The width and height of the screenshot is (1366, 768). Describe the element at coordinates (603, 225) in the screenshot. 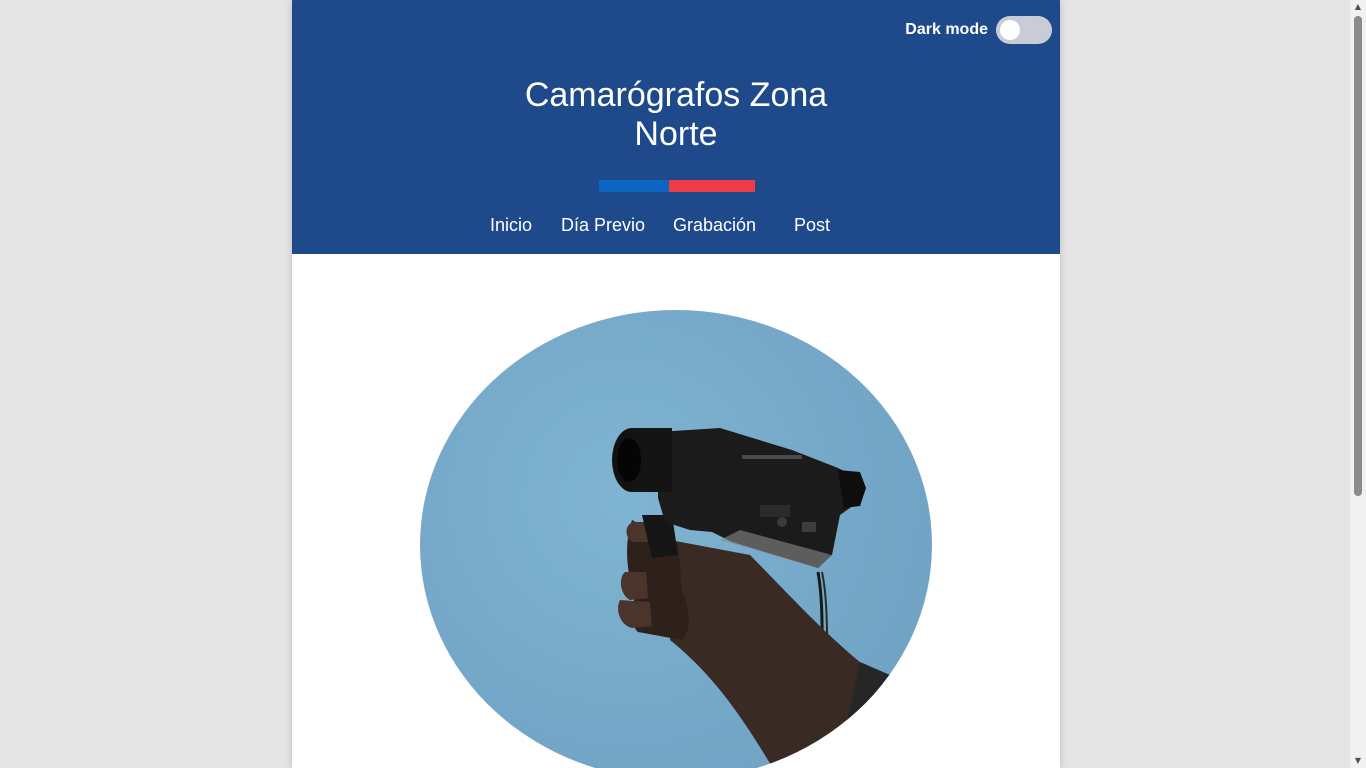

I see `nav-link-dia-previo: Día Previo` at that location.